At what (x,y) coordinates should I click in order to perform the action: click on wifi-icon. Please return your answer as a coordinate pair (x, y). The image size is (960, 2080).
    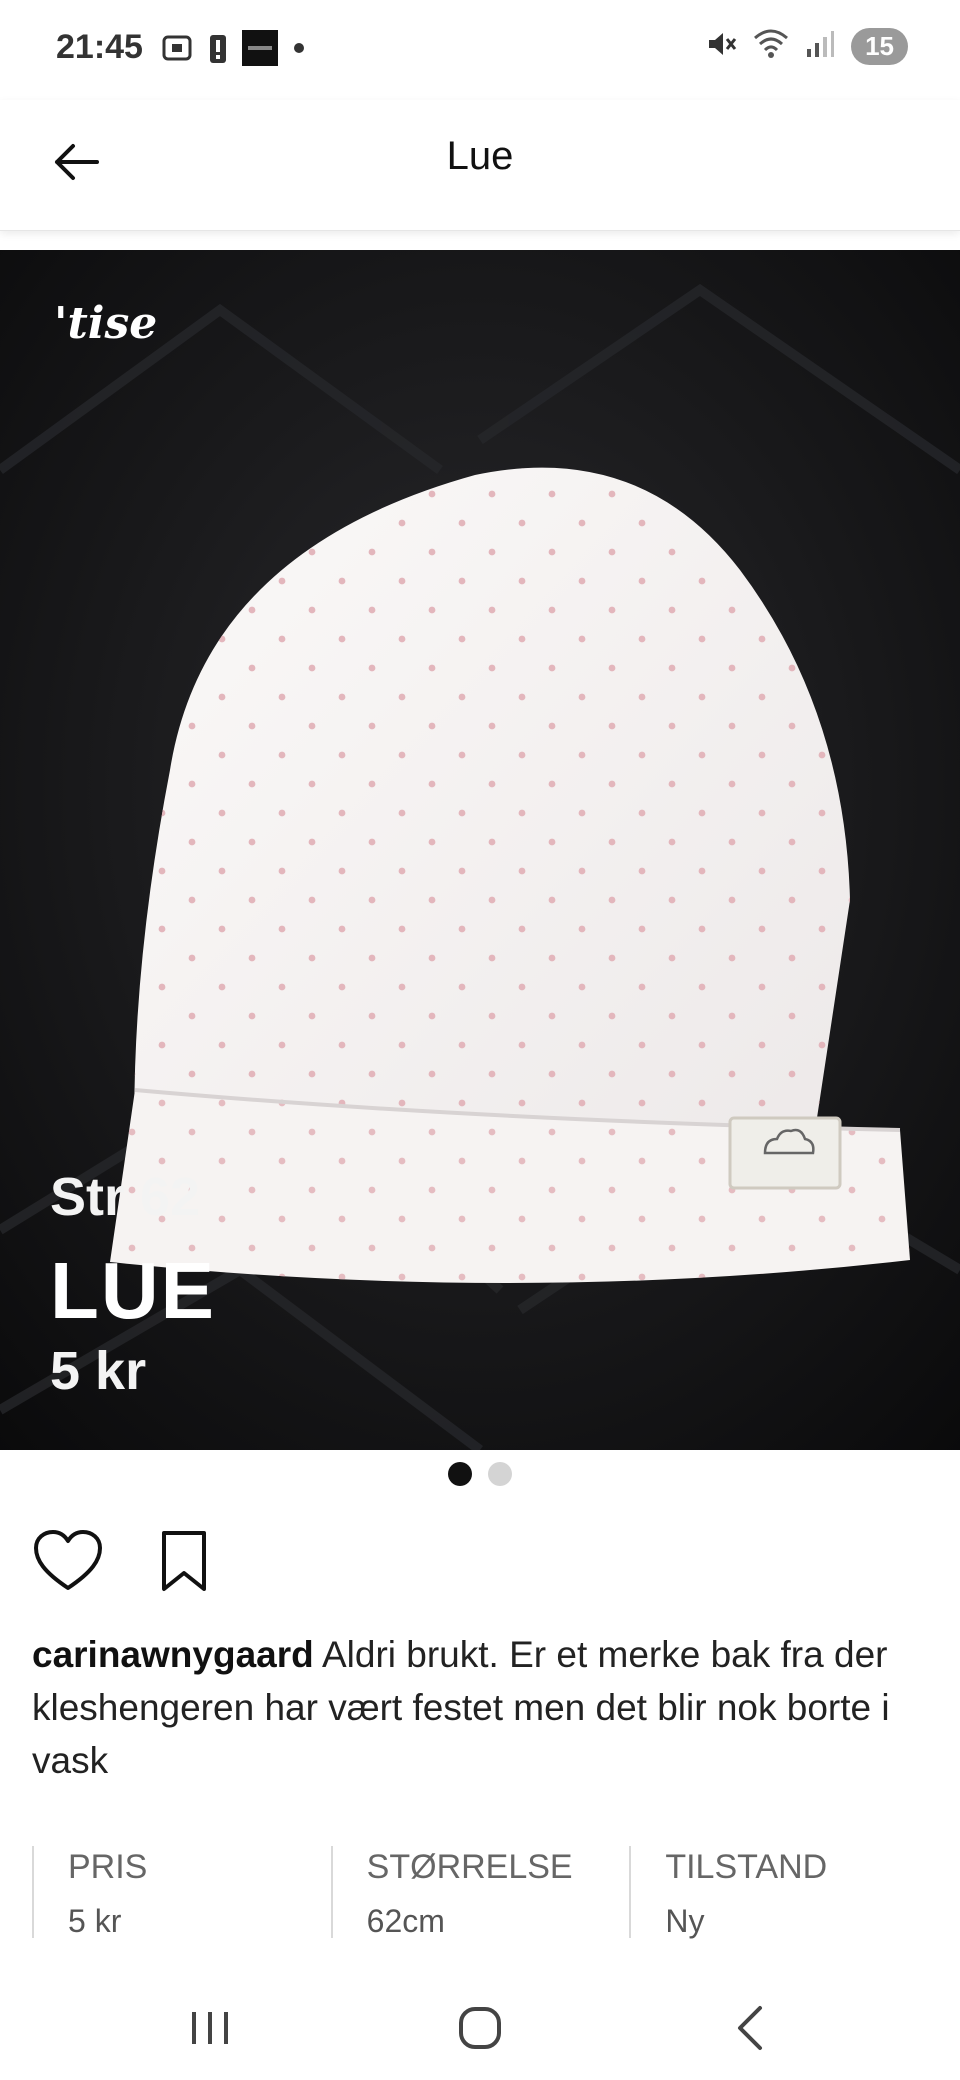
    Looking at the image, I should click on (771, 46).